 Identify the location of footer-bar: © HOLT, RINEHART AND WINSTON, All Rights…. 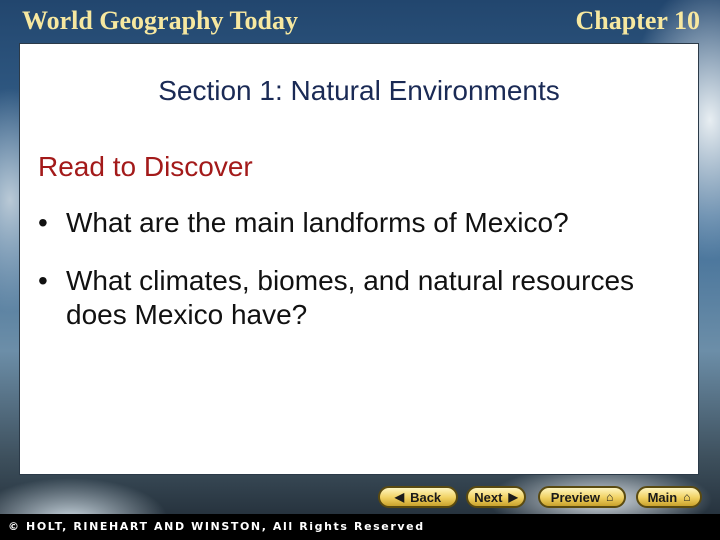
(360, 527).